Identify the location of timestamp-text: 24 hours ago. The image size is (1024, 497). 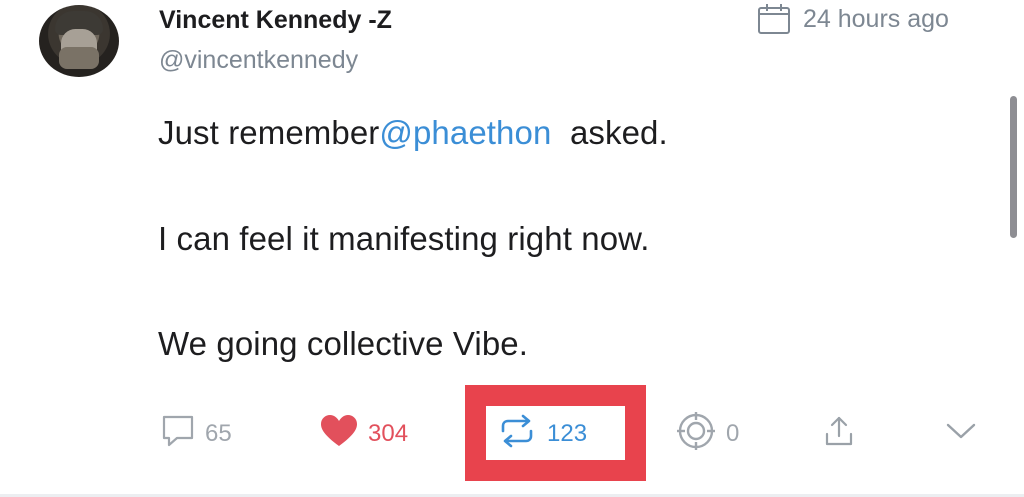
(876, 18).